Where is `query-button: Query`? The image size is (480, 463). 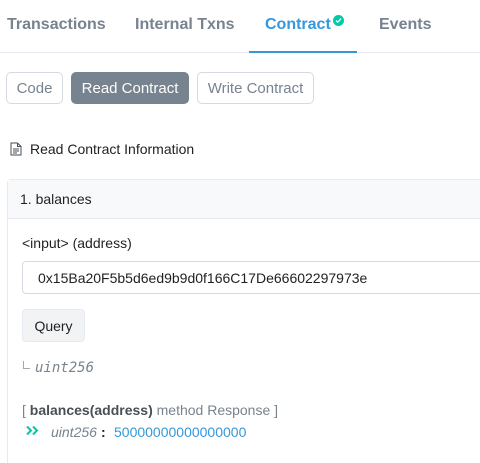
query-button: Query is located at coordinates (53, 325).